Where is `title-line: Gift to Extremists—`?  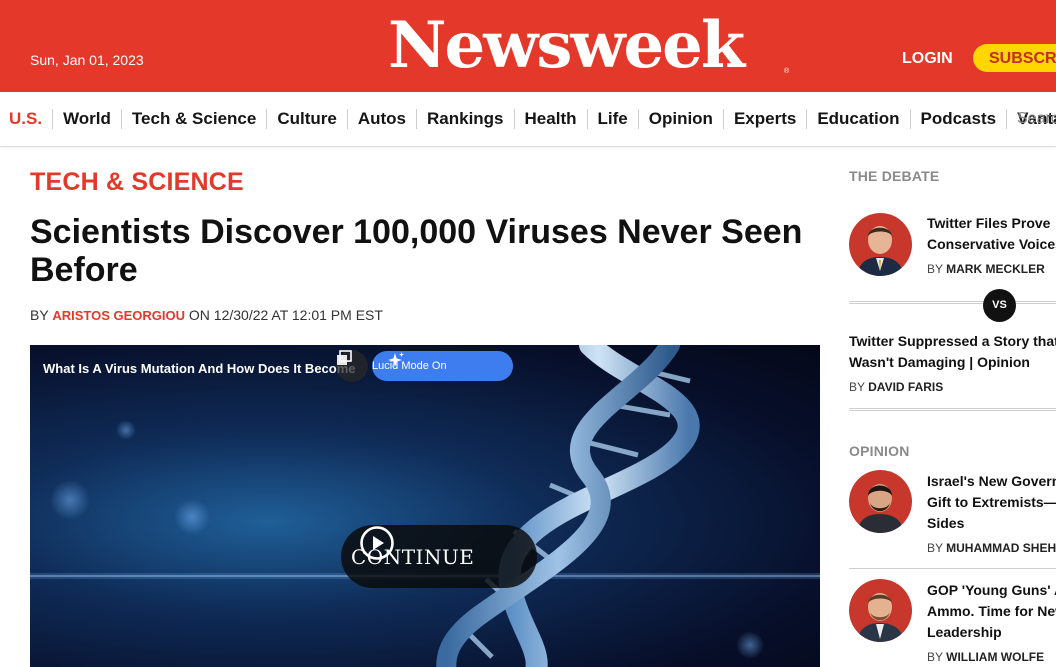 title-line: Gift to Extremists— is located at coordinates (991, 502).